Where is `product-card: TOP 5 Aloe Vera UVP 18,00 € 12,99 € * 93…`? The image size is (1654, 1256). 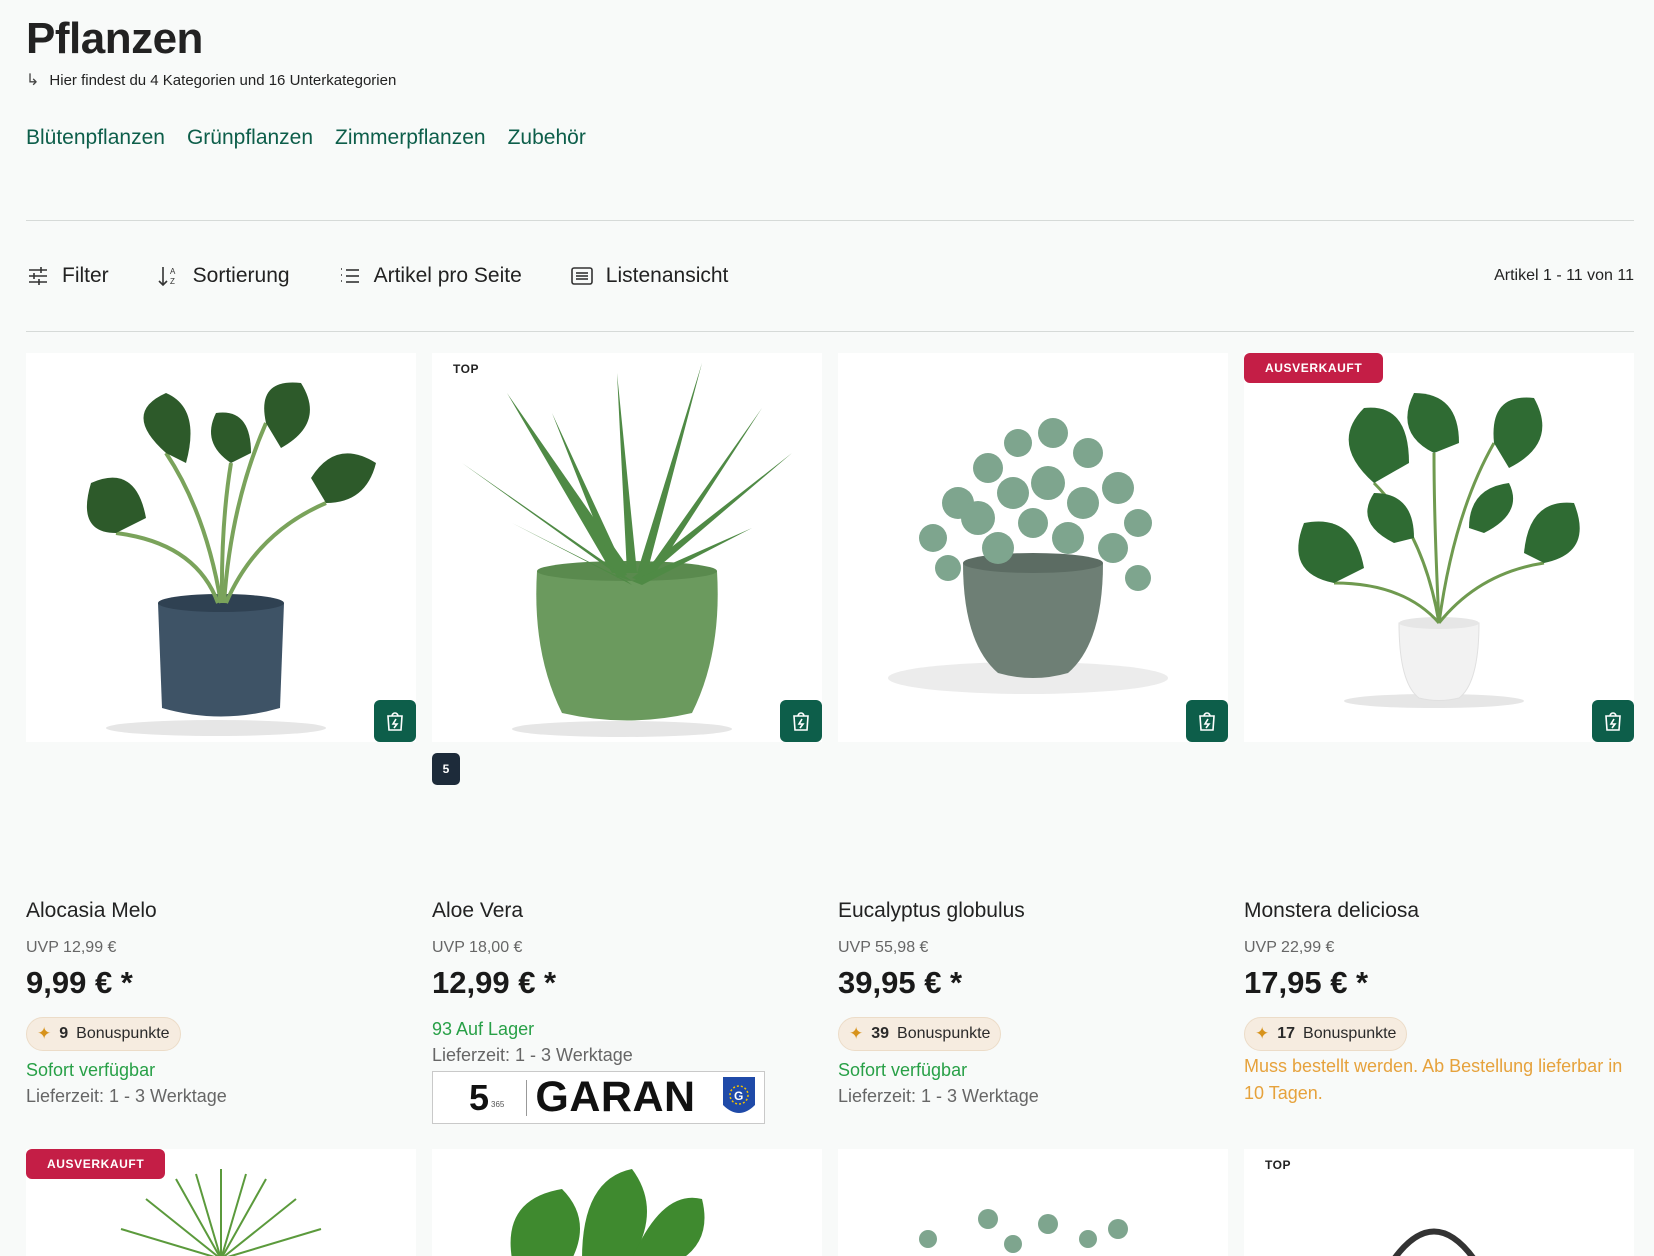
product-card: TOP 5 Aloe Vera UVP 18,00 € 12,99 € * 93… is located at coordinates (627, 738).